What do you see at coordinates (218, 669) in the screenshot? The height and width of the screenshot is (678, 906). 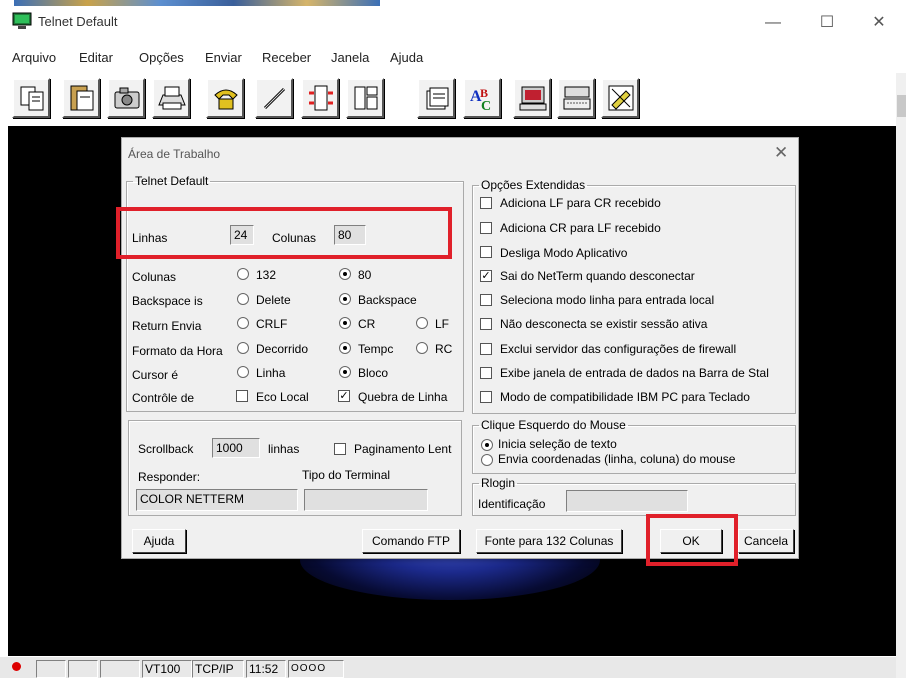 I see `status-proto: TCP/IP` at bounding box center [218, 669].